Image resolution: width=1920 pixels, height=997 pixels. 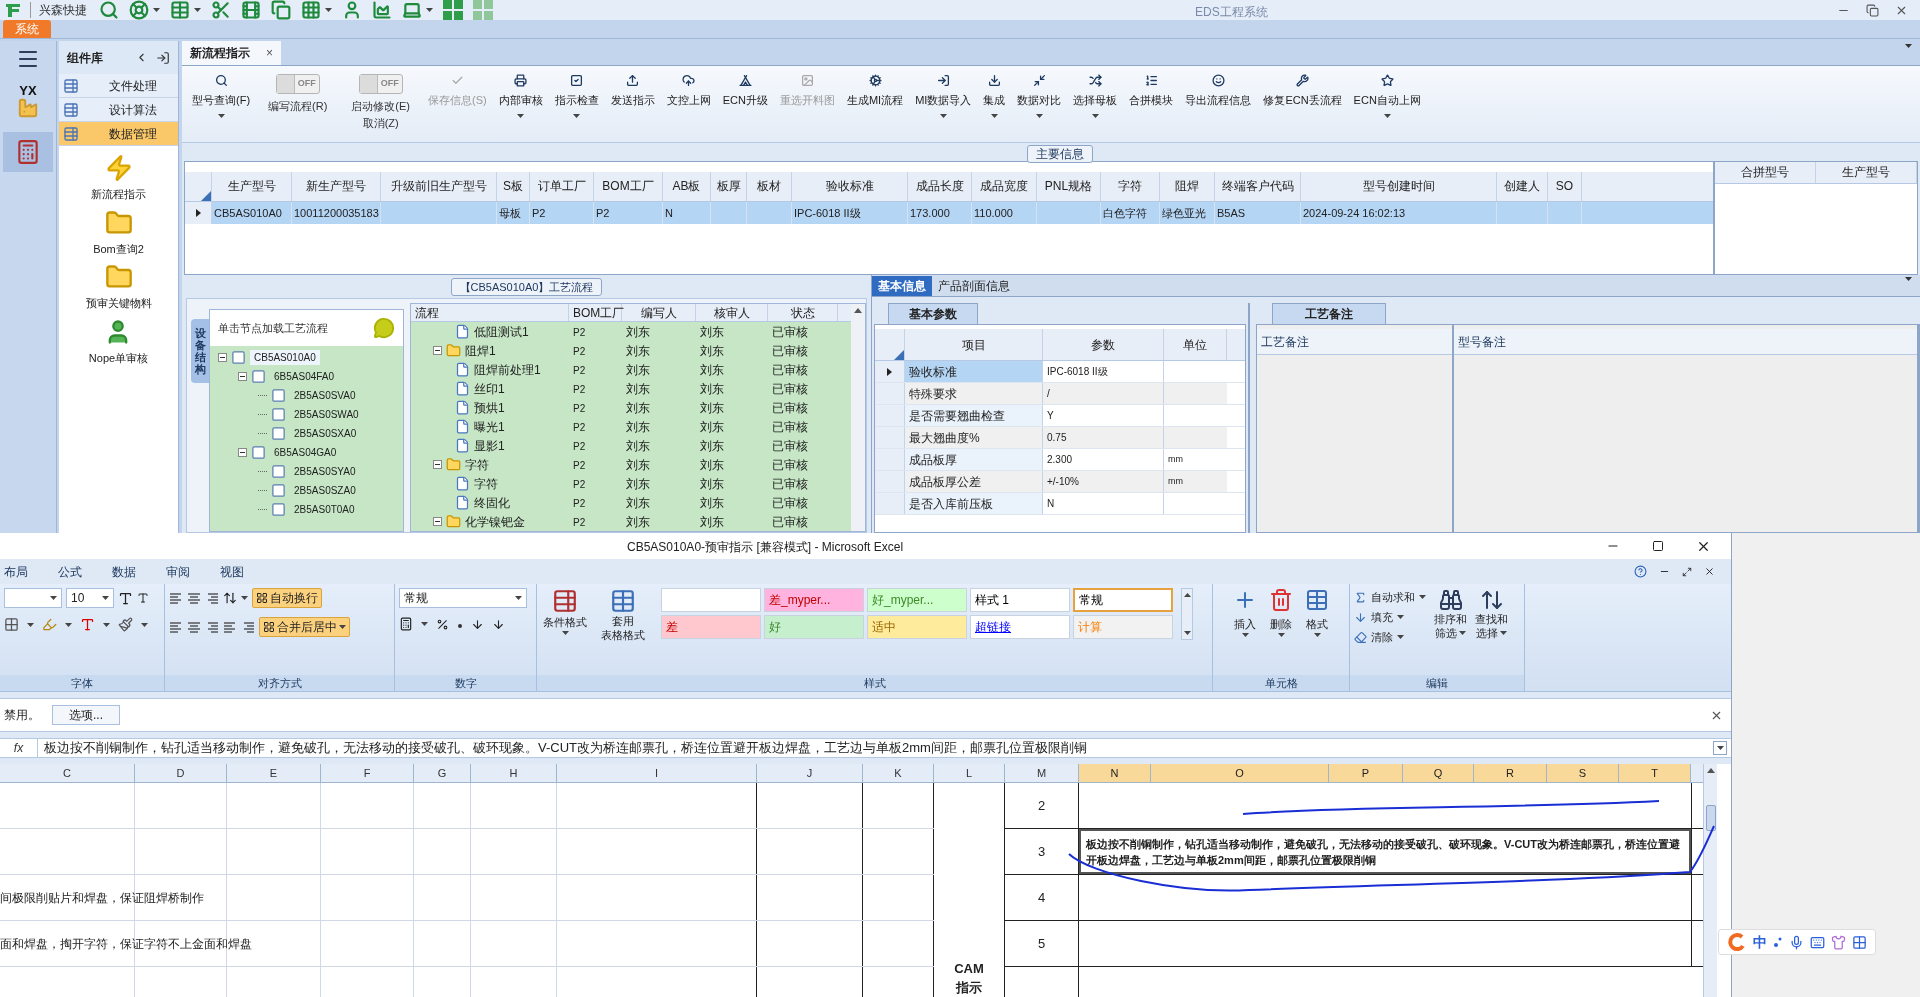 I want to click on cell-style: 适中, so click(x=917, y=627).